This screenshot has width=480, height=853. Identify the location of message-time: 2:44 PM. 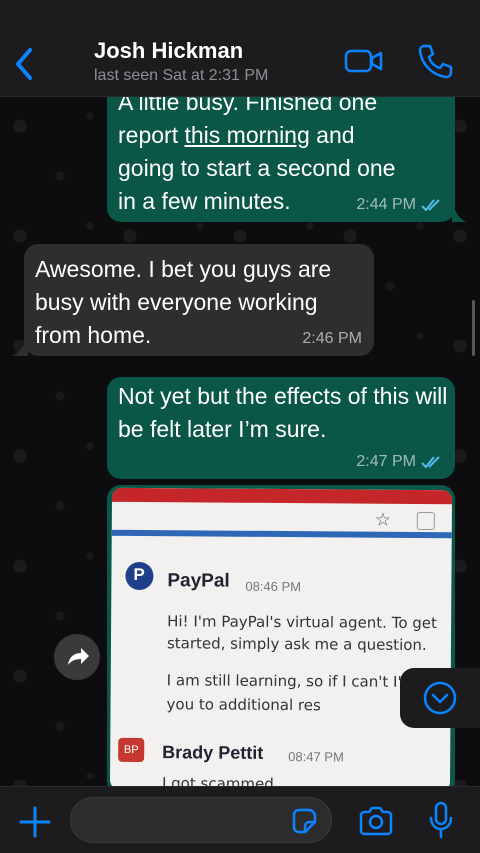
(386, 204).